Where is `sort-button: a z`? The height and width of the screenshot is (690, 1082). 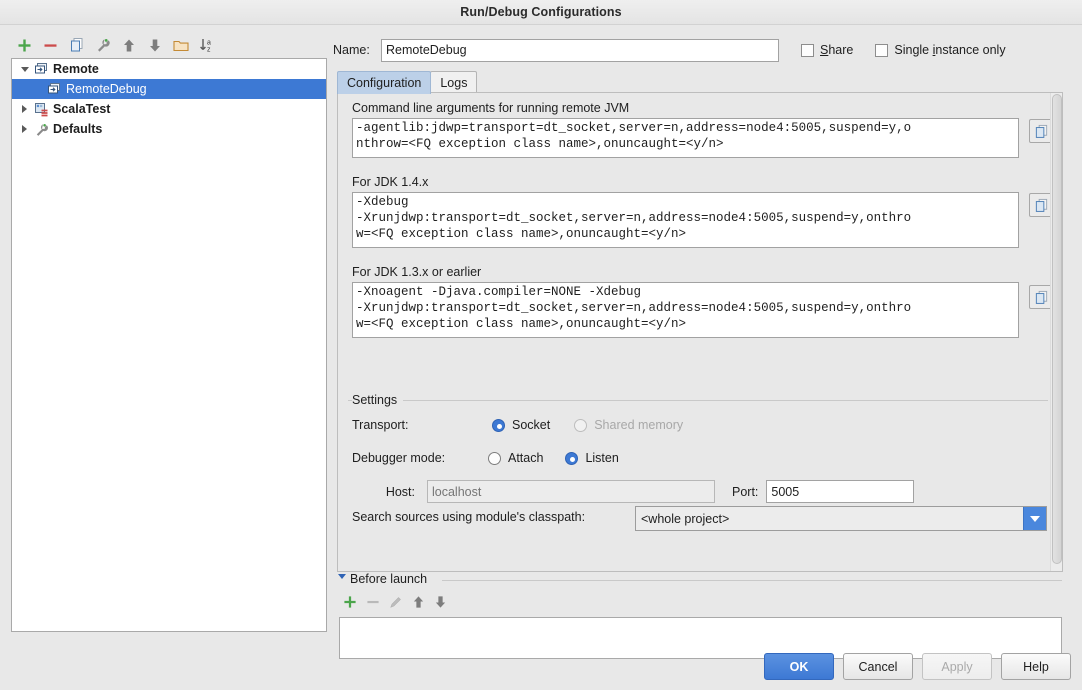
sort-button: a z is located at coordinates (206, 45).